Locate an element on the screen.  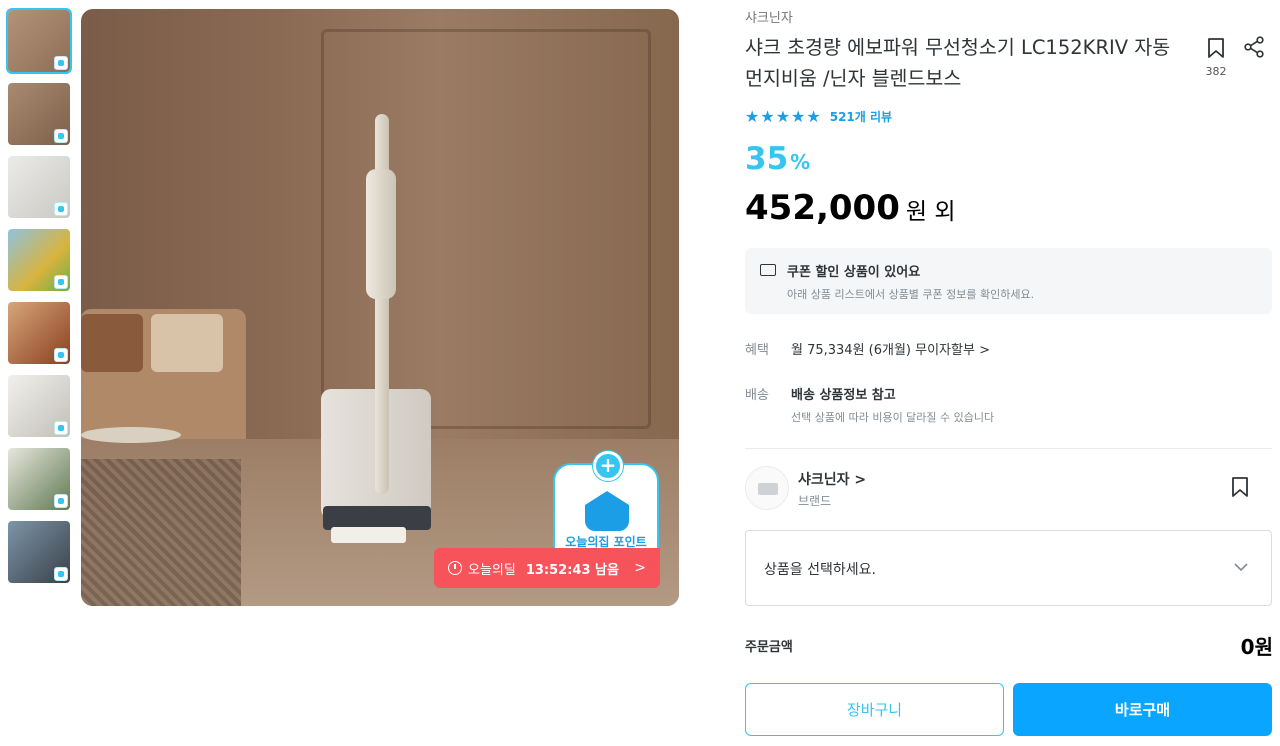
rating-row: ★ ★ ★ ★ ★ 521개 리뷰 is located at coordinates (818, 116).